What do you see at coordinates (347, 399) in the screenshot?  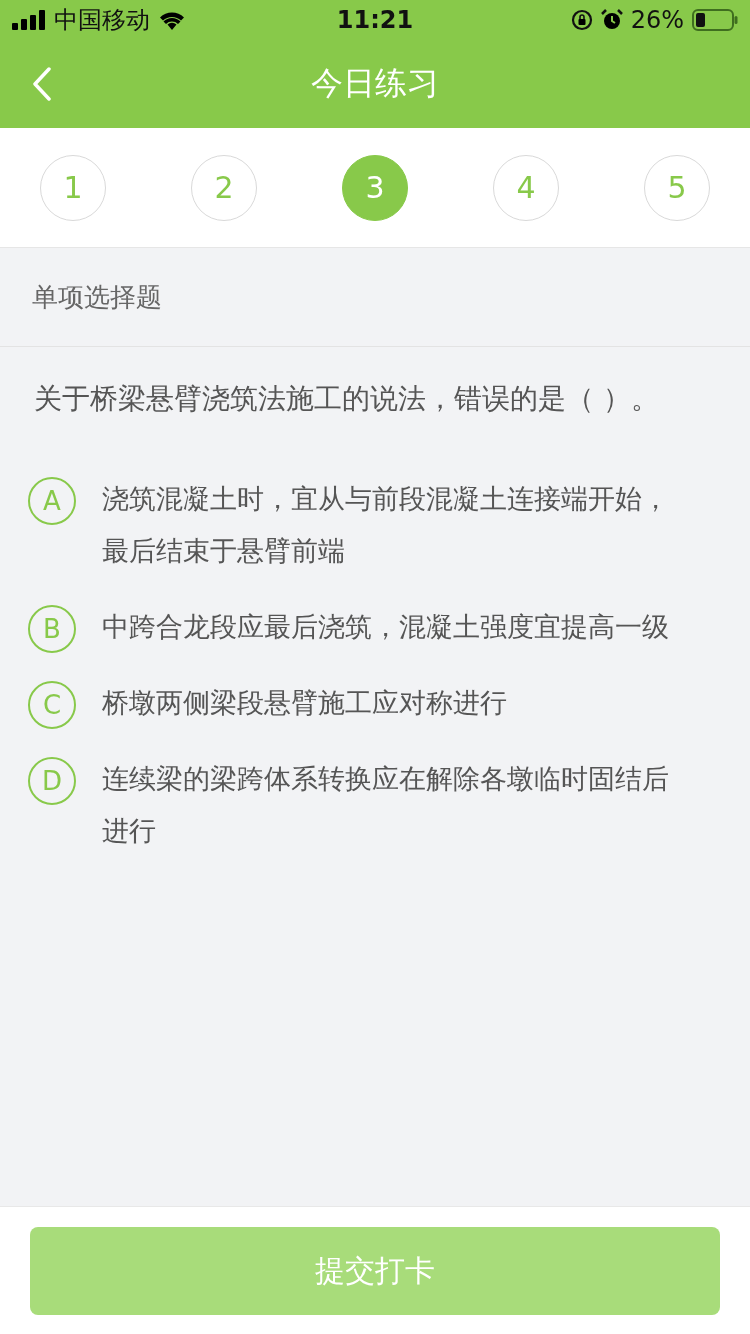 I see `question-text: 关于桥梁悬臂浇筑法施工的说法，错误的是（ ）。` at bounding box center [347, 399].